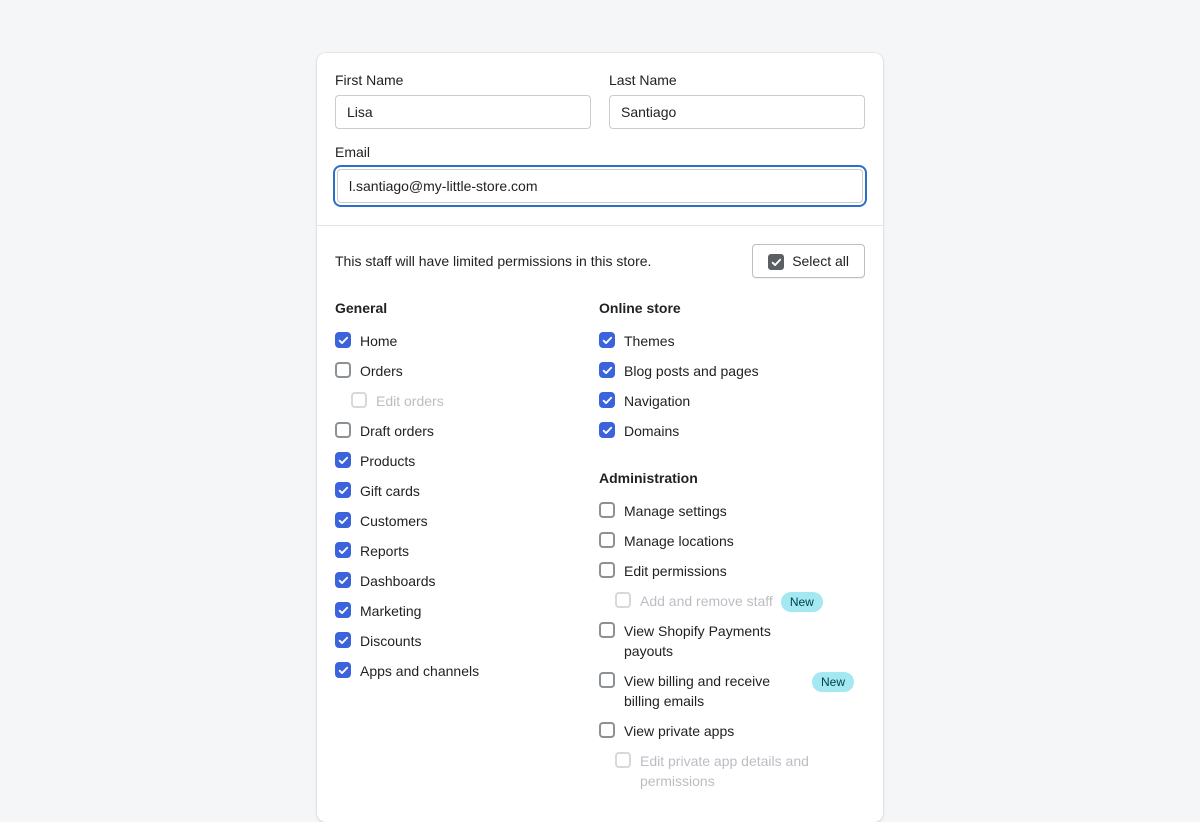  What do you see at coordinates (467, 611) in the screenshot?
I see `permission-item-marketing: Marketing` at bounding box center [467, 611].